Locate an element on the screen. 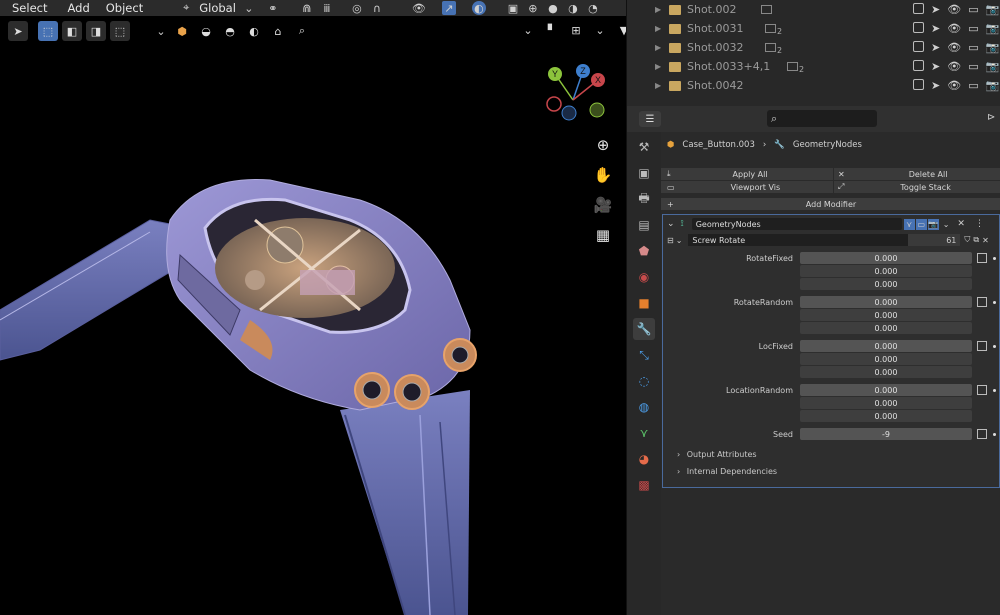 The width and height of the screenshot is (1000, 615). outliner-item-name: Shot.0033+4,1 is located at coordinates (728, 66).